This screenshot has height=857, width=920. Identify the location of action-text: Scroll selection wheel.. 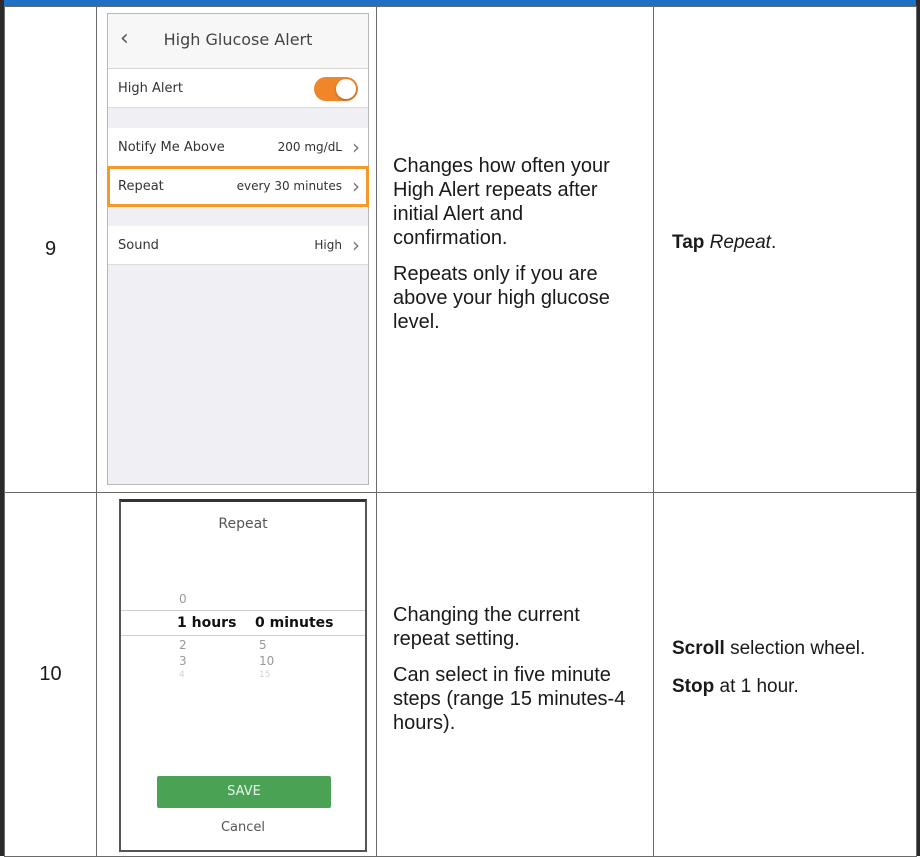
(786, 649).